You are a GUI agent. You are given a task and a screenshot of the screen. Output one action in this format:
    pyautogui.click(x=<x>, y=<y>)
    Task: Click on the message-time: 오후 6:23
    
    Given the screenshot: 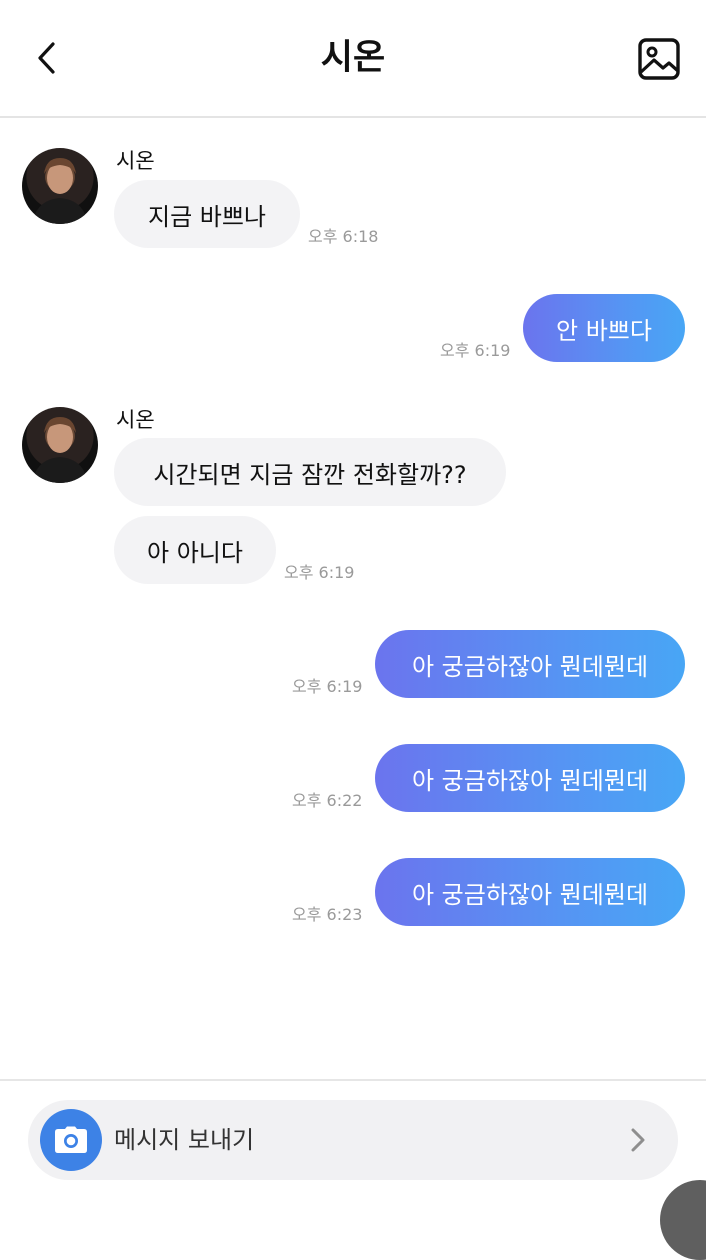 What is the action you would take?
    pyautogui.click(x=327, y=914)
    